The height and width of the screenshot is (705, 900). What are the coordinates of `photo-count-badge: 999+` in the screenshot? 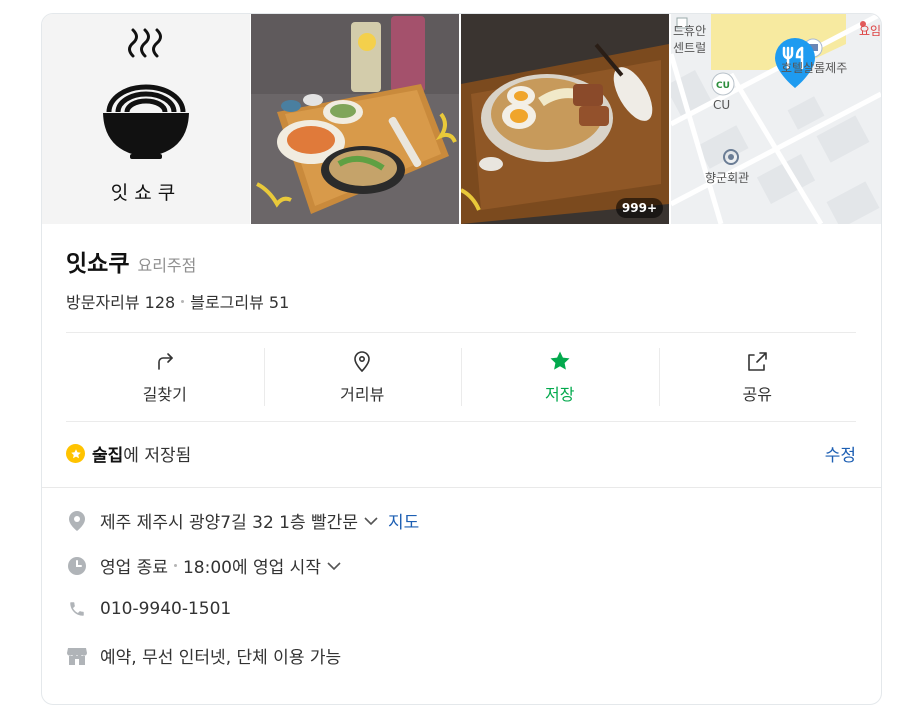 It's located at (639, 208).